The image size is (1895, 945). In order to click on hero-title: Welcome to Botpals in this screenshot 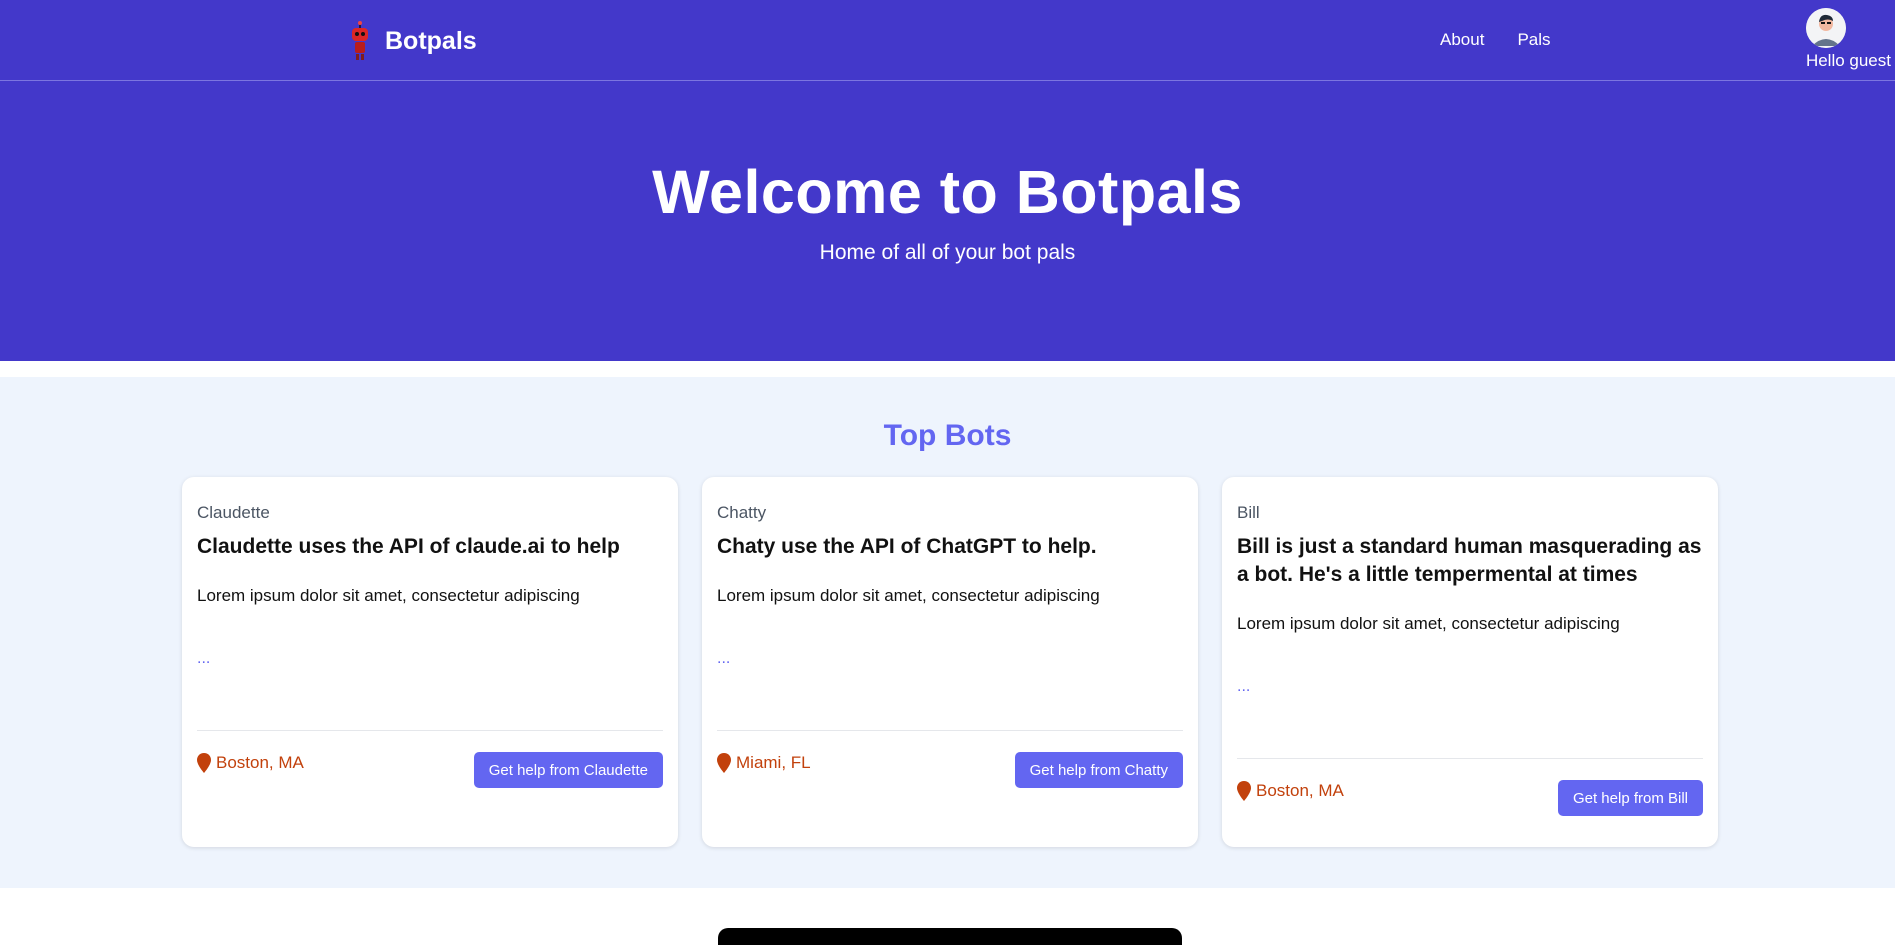, I will do `click(947, 192)`.